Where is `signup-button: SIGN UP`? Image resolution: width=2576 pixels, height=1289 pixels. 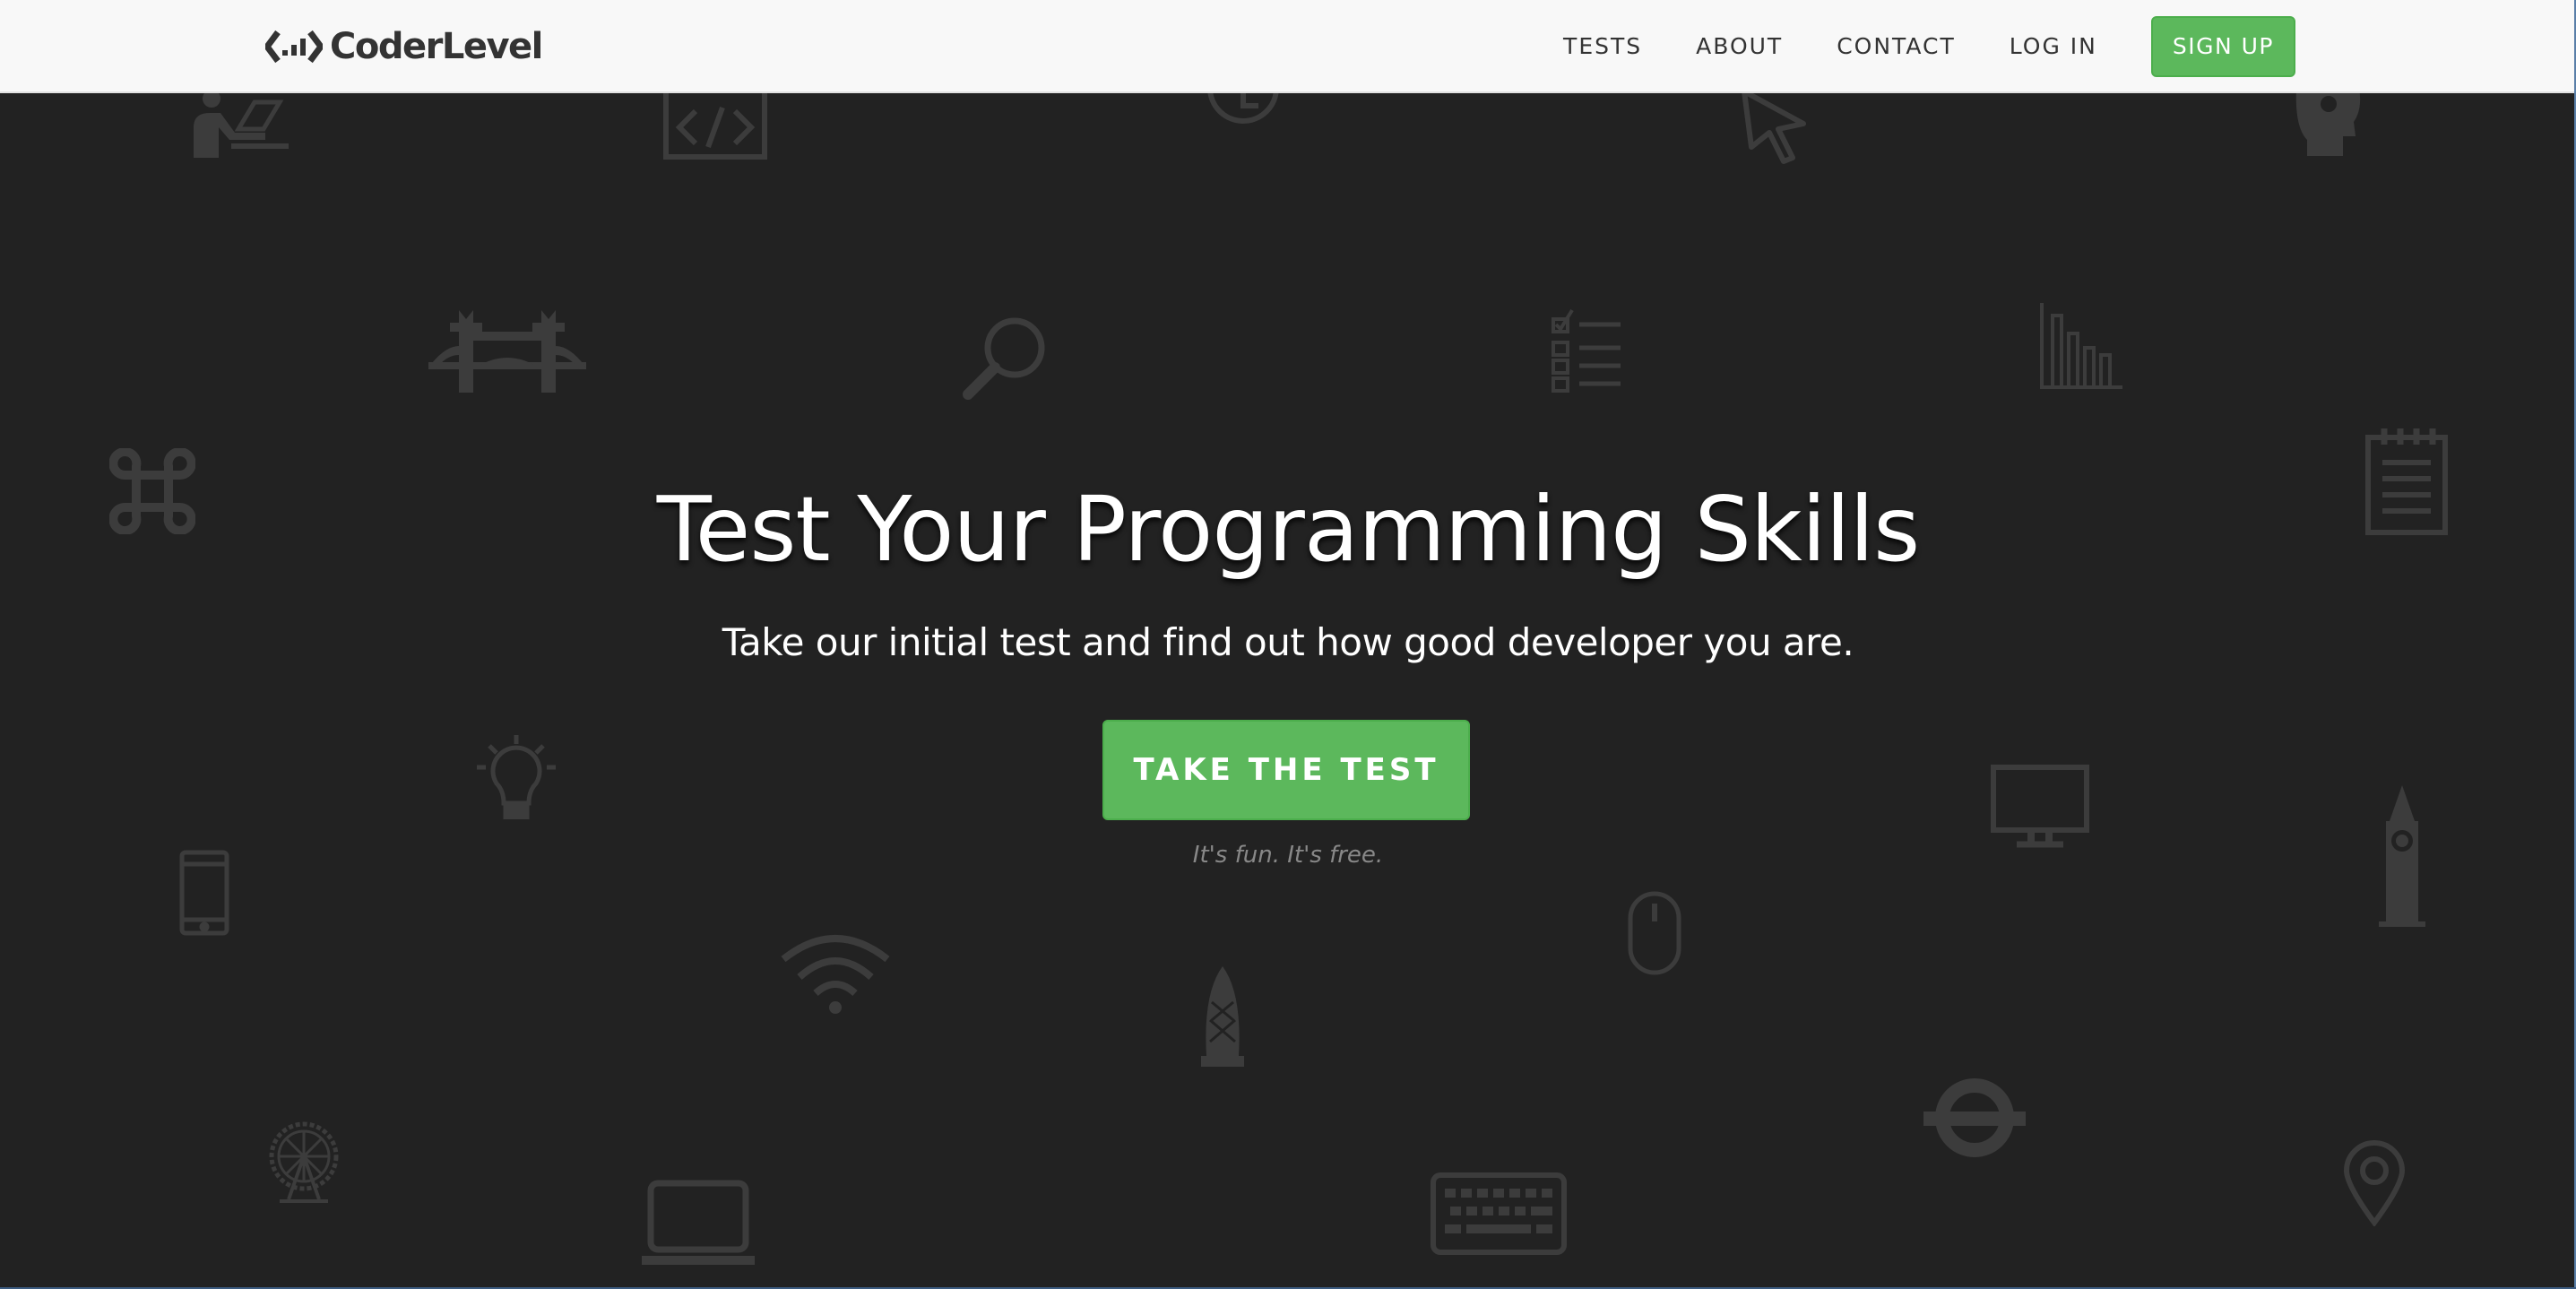 signup-button: SIGN UP is located at coordinates (2222, 46).